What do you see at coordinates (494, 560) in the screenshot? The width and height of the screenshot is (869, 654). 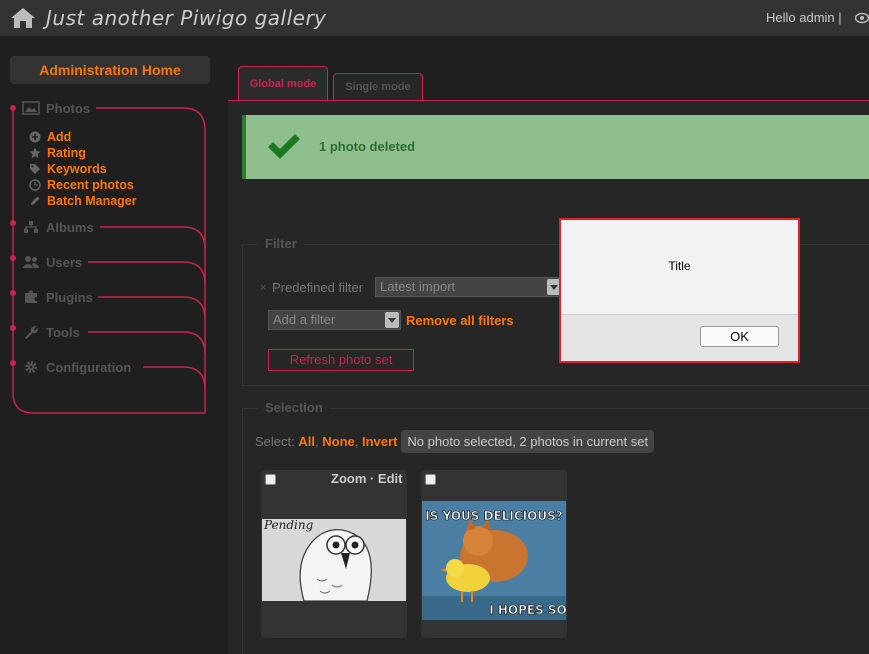 I see `kitten-thumbnail-image: IS YOUS DELICIOUS? I HOPES SO` at bounding box center [494, 560].